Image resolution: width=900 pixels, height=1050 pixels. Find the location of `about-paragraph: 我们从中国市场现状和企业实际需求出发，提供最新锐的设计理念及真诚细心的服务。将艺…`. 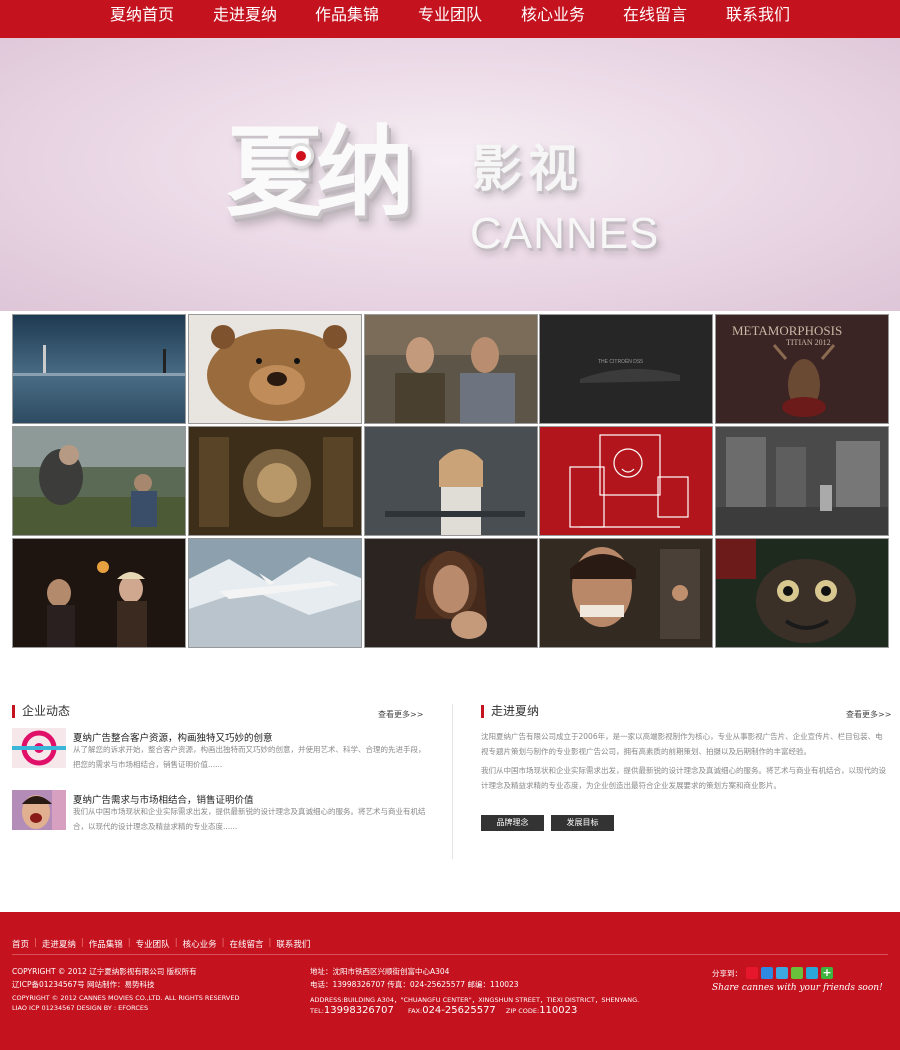

about-paragraph: 我们从中国市场现状和企业实际需求出发，提供最新锐的设计理念及真诚细心的服务。将艺… is located at coordinates (683, 778).